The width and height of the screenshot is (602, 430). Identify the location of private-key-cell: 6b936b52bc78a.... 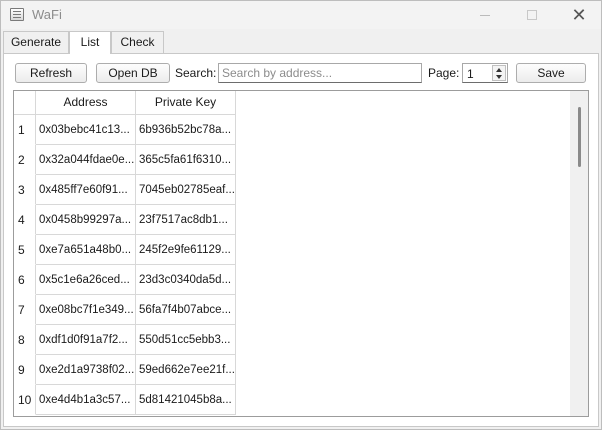
(186, 130).